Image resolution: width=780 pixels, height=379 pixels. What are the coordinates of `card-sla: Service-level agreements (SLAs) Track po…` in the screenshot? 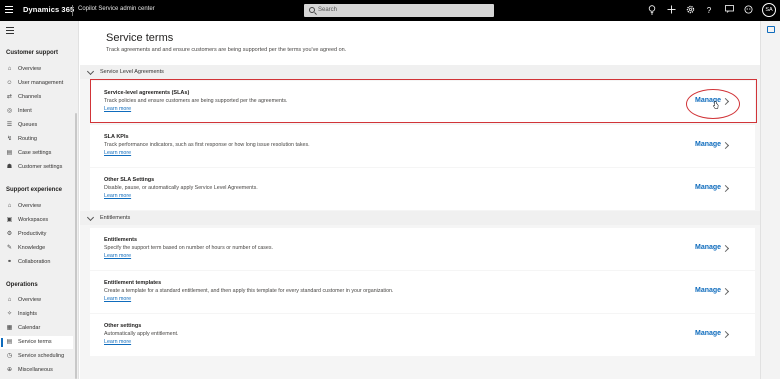 It's located at (422, 102).